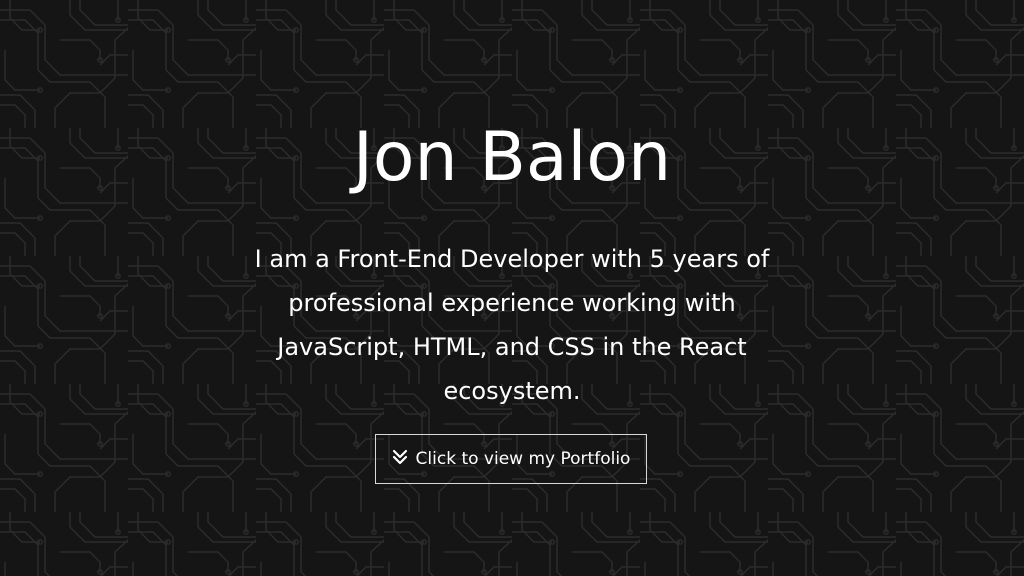 The image size is (1024, 576). I want to click on hero-name-heading: Jon Balon, so click(512, 157).